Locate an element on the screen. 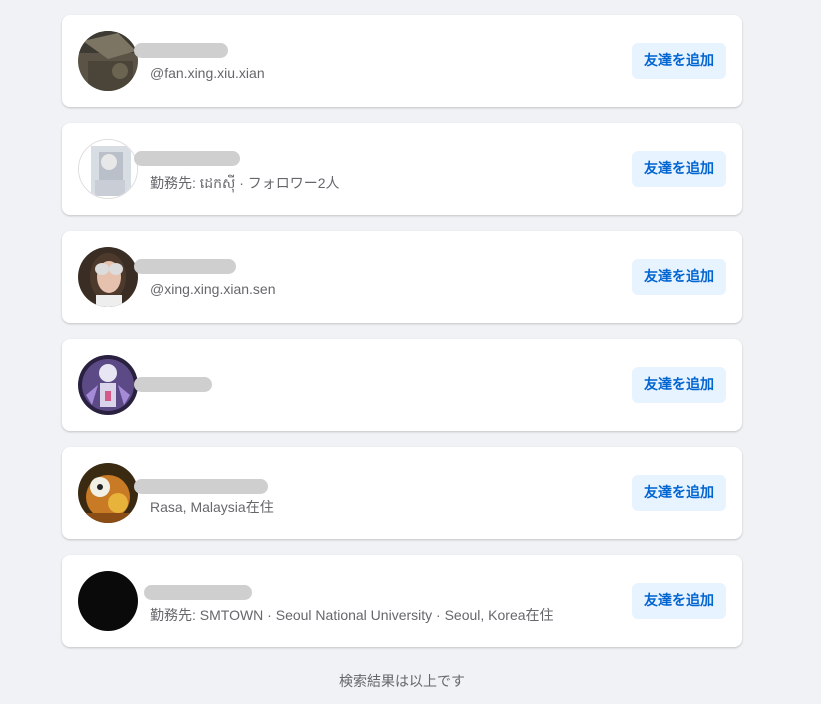 The width and height of the screenshot is (821, 704). search-result-card: 友達を追加 is located at coordinates (402, 385).